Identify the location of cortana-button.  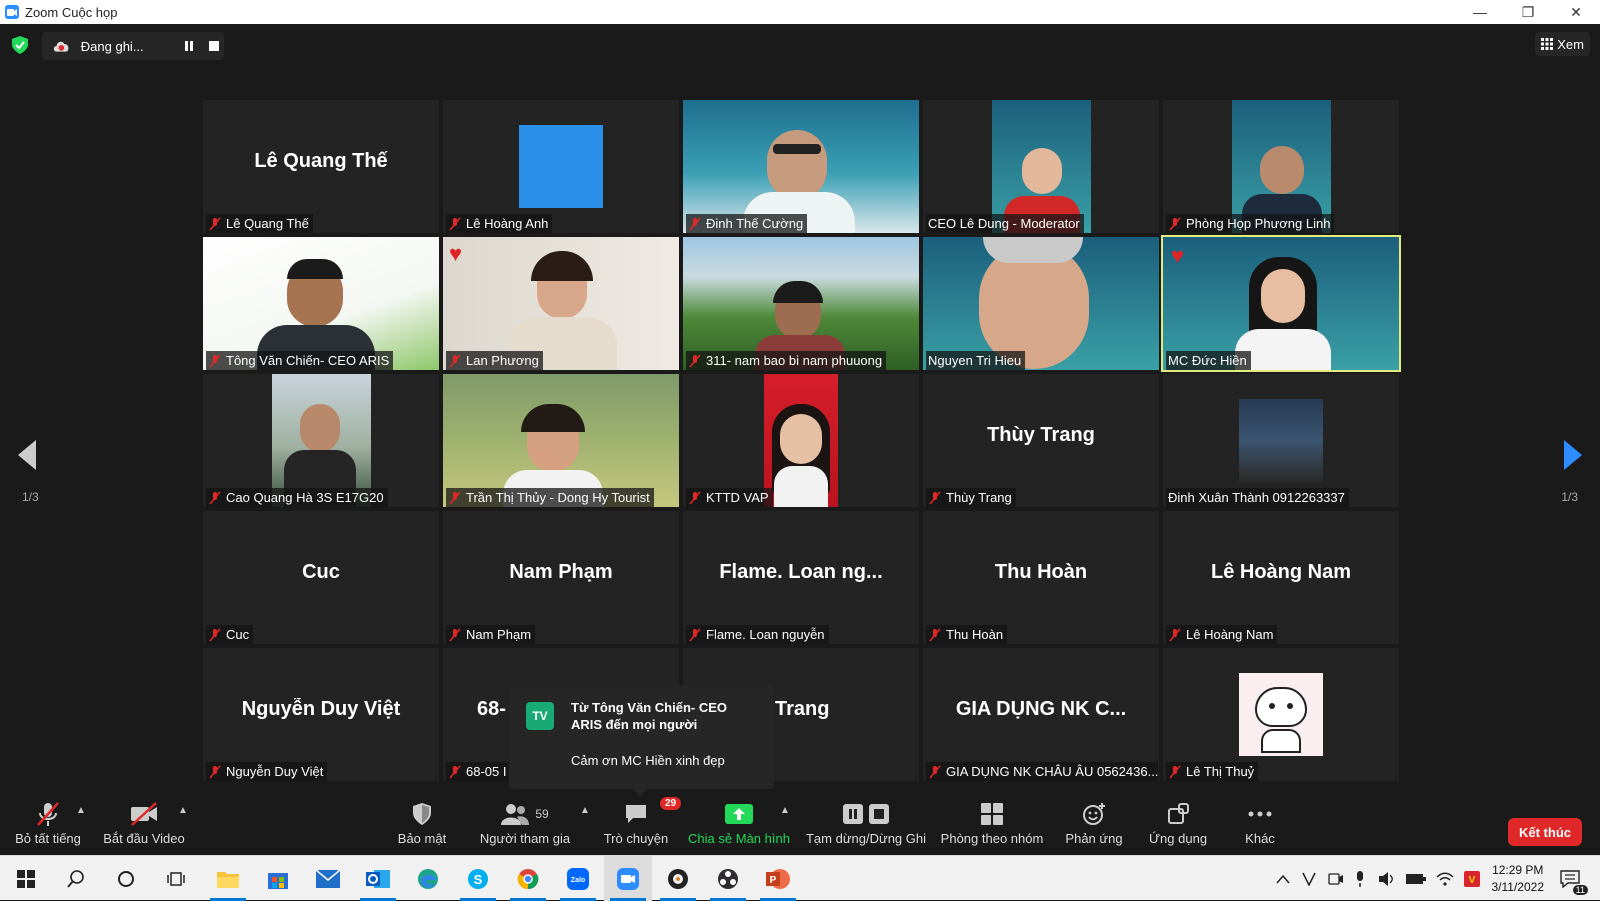
(126, 878).